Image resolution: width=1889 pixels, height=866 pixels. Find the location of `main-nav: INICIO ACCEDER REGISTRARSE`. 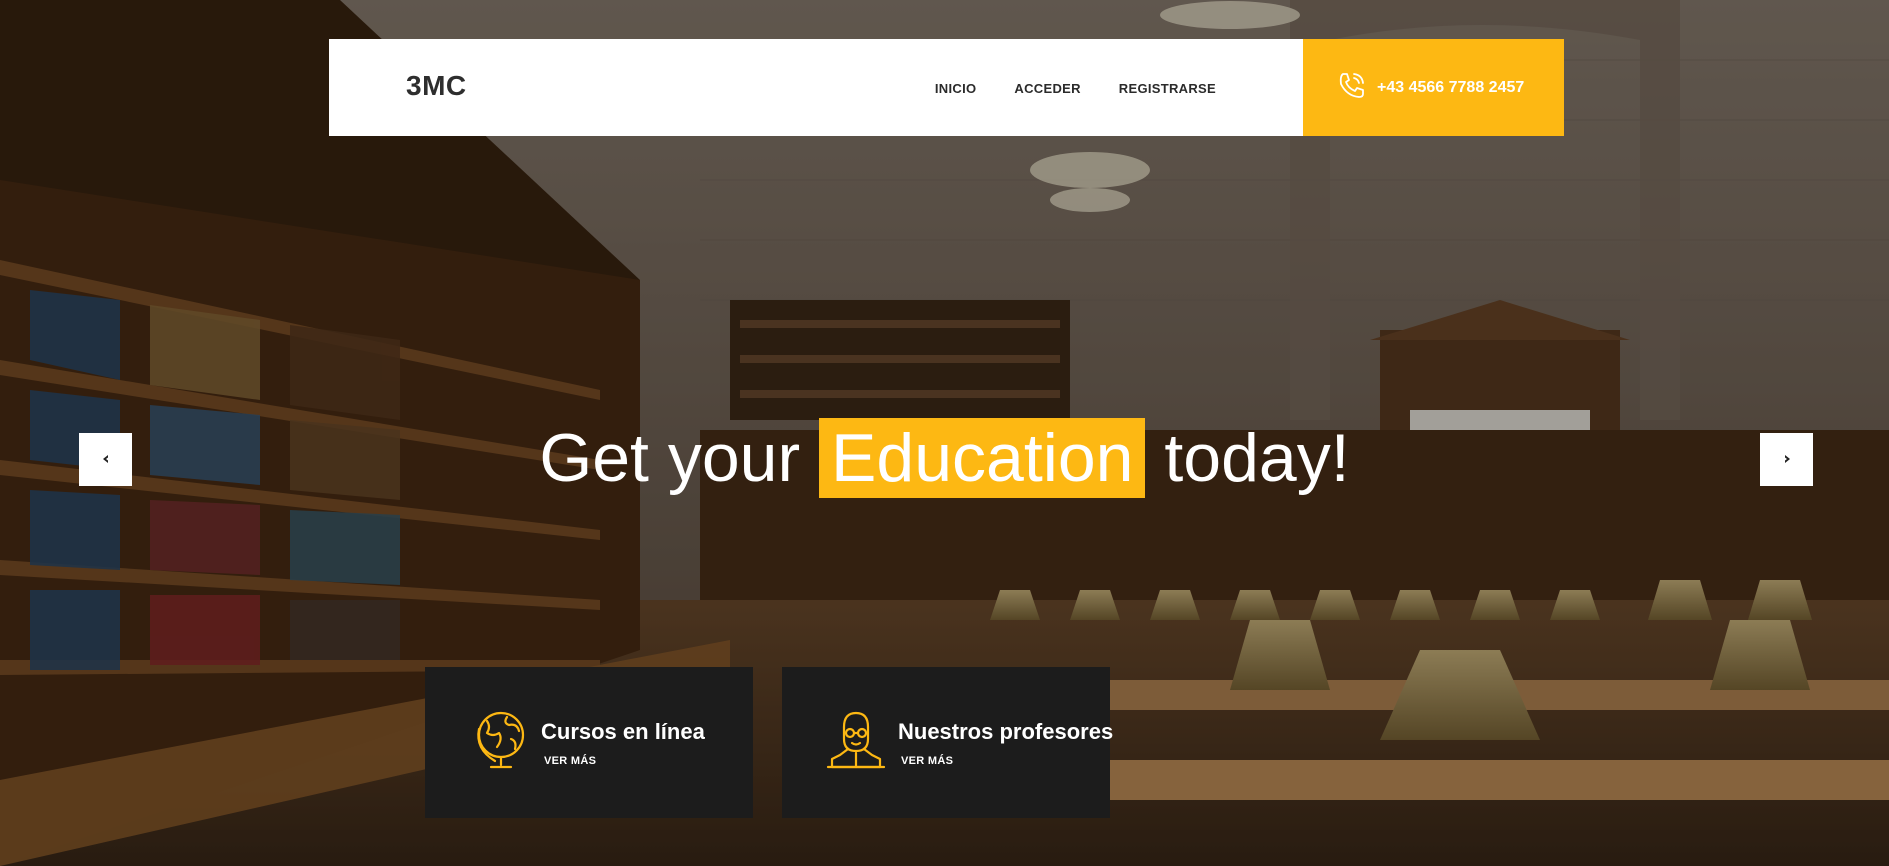

main-nav: INICIO ACCEDER REGISTRARSE is located at coordinates (1075, 88).